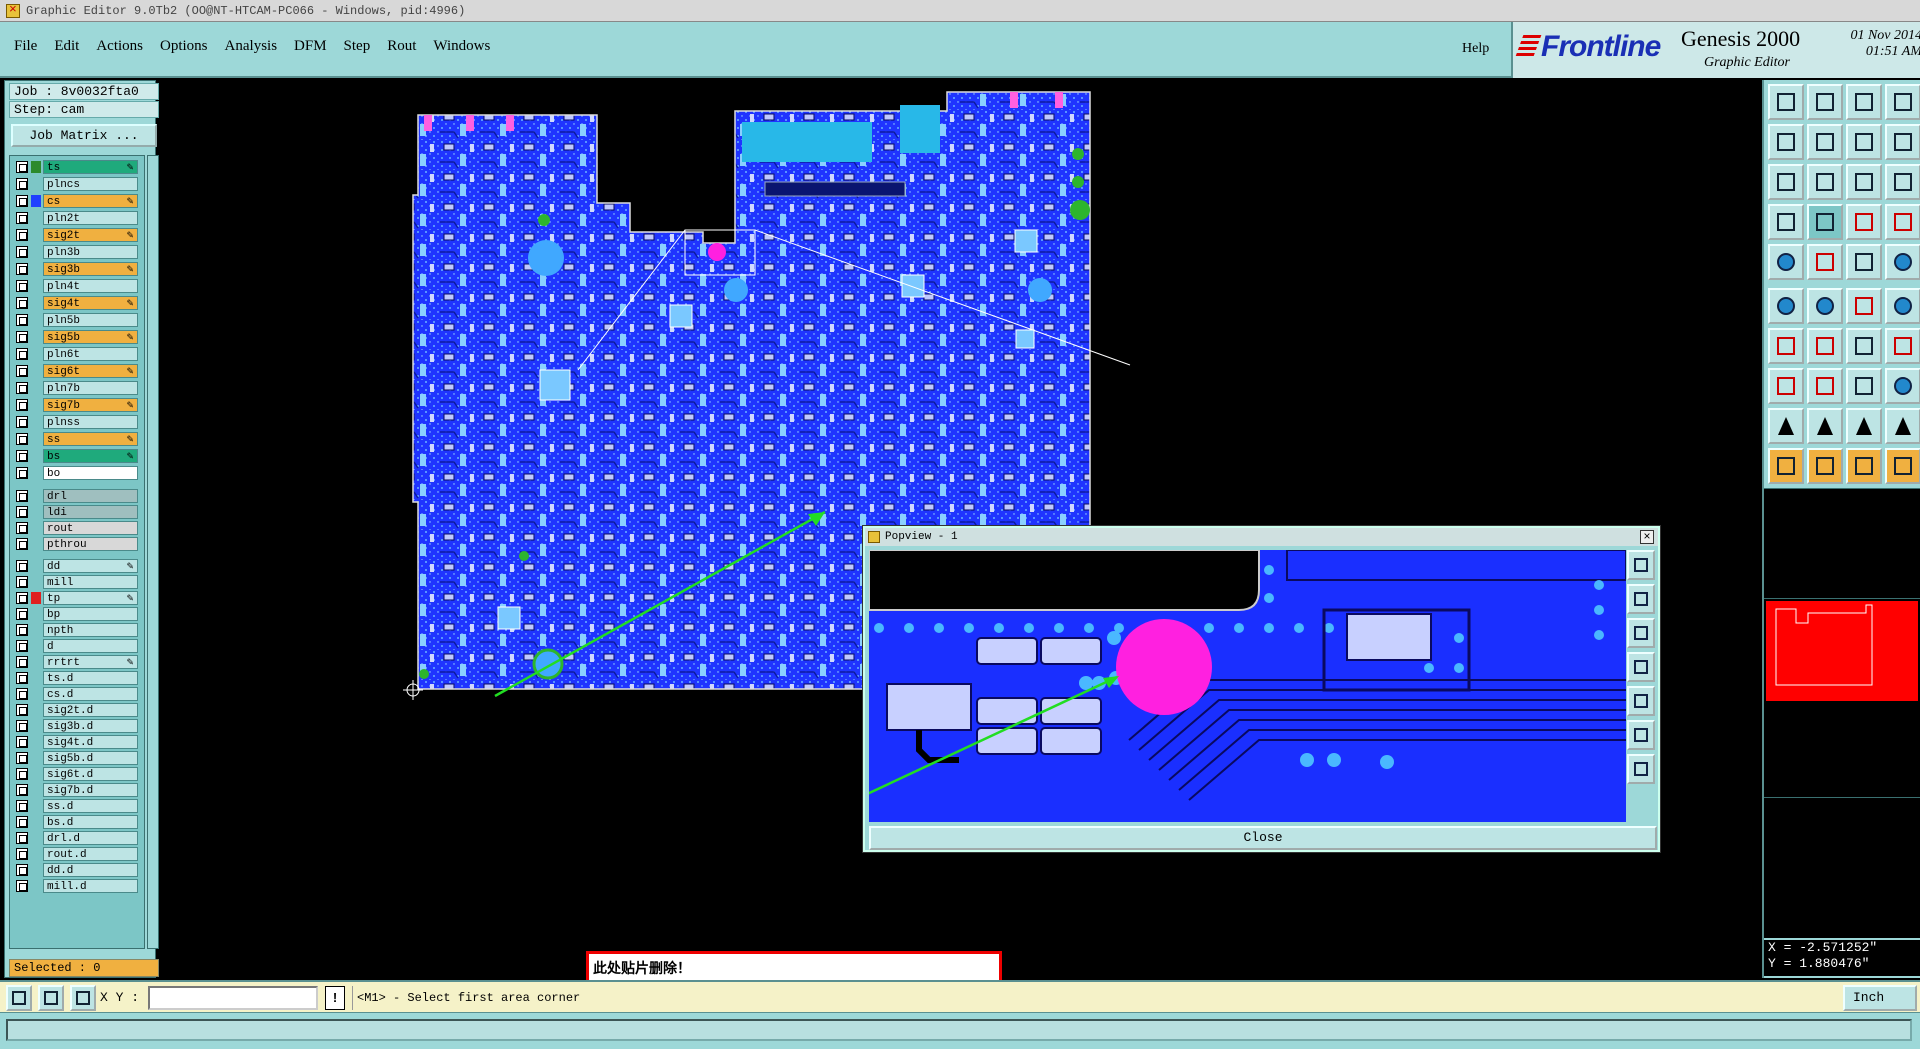 The height and width of the screenshot is (1049, 1920). I want to click on layer-name: pln2t, so click(90, 218).